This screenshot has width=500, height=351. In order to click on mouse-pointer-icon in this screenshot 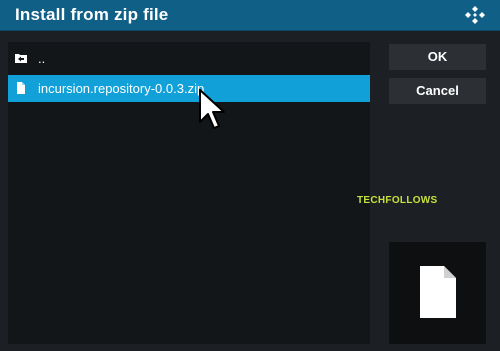, I will do `click(212, 109)`.